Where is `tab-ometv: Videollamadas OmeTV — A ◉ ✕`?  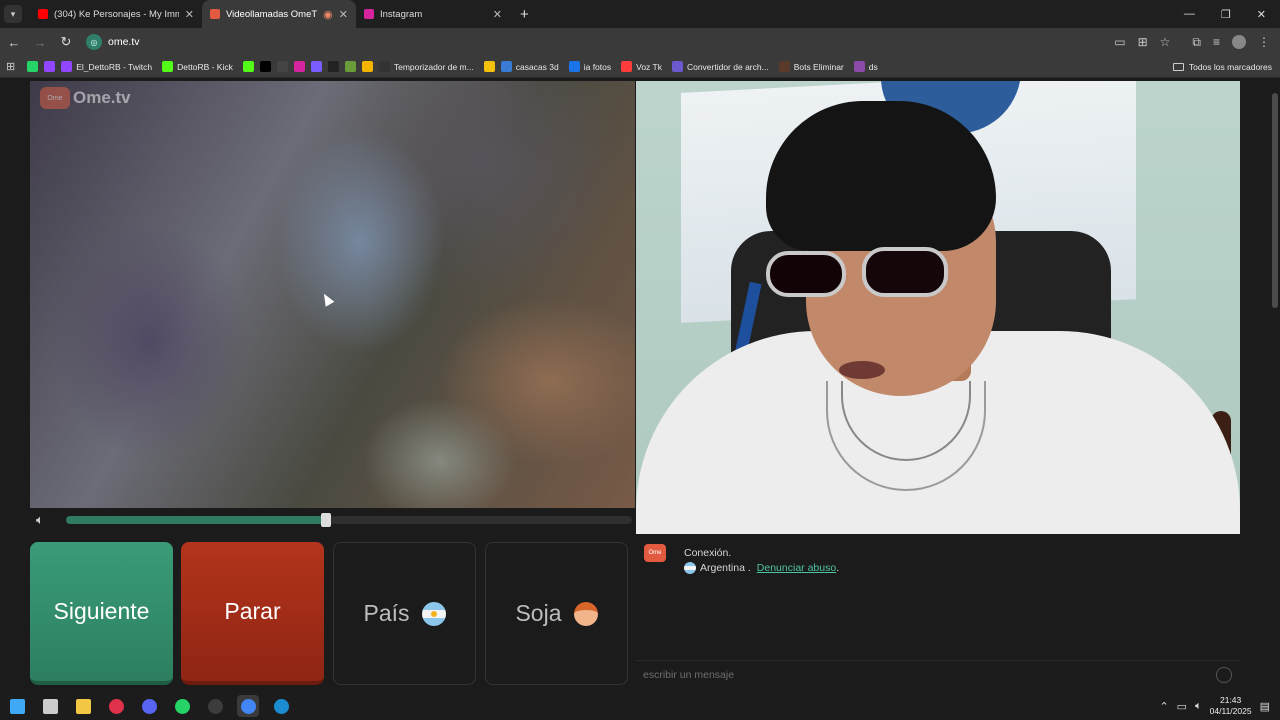
tab-ometv: Videollamadas OmeTV — A ◉ ✕ is located at coordinates (279, 14).